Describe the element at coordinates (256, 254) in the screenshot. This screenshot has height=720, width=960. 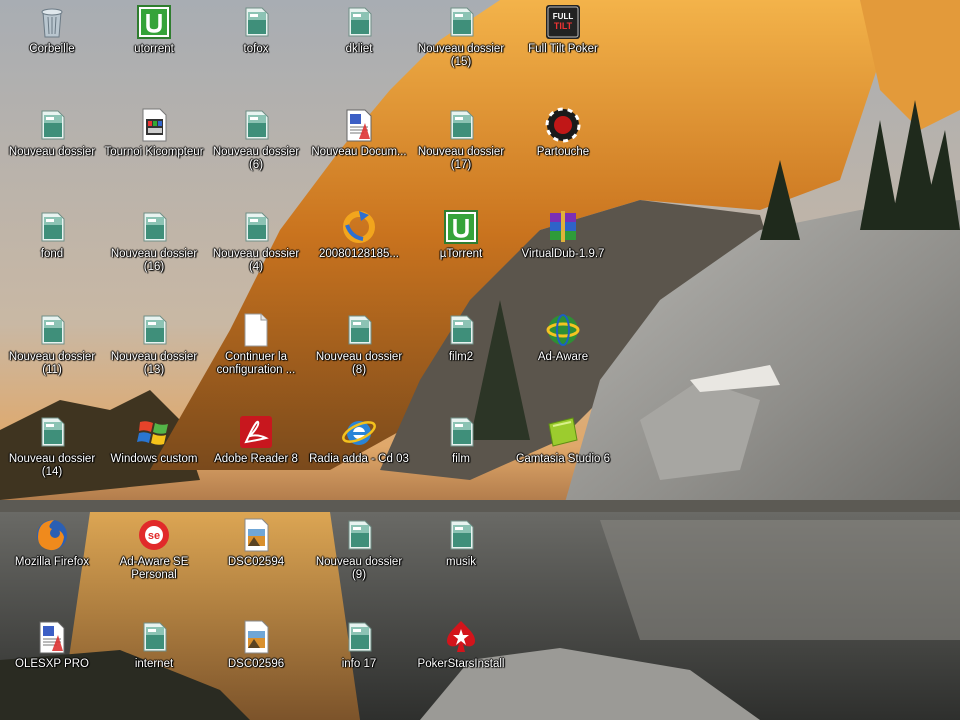
I see `desktop-shortcut: Nouveau dossier (4)` at that location.